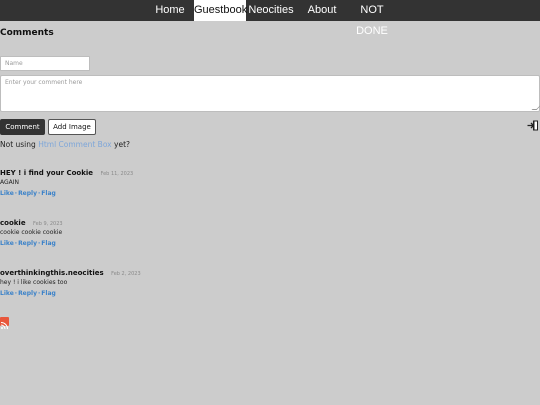 Image resolution: width=540 pixels, height=405 pixels. What do you see at coordinates (117, 174) in the screenshot?
I see `comment-date: Feb 11, 2023` at bounding box center [117, 174].